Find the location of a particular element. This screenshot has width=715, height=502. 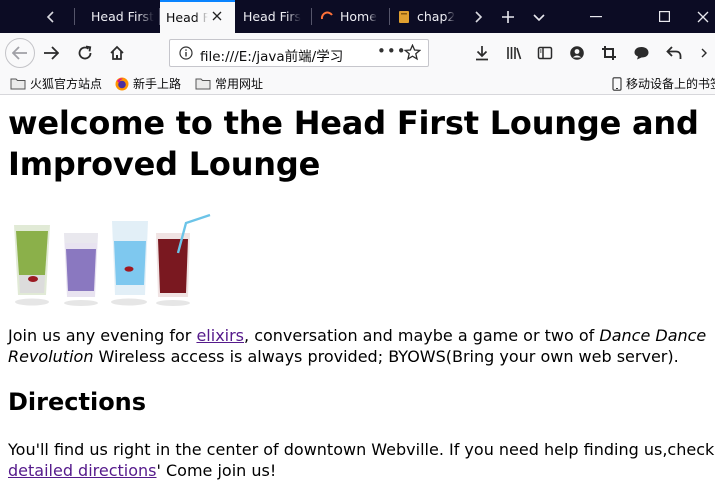

library-icon is located at coordinates (514, 53).